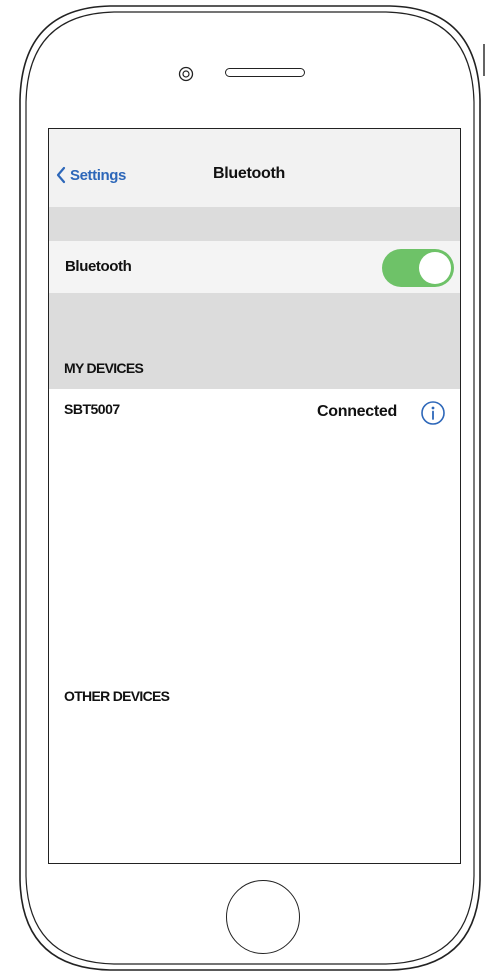 This screenshot has height=976, width=485. What do you see at coordinates (254, 267) in the screenshot?
I see `bluetooth-row: Bluetooth` at bounding box center [254, 267].